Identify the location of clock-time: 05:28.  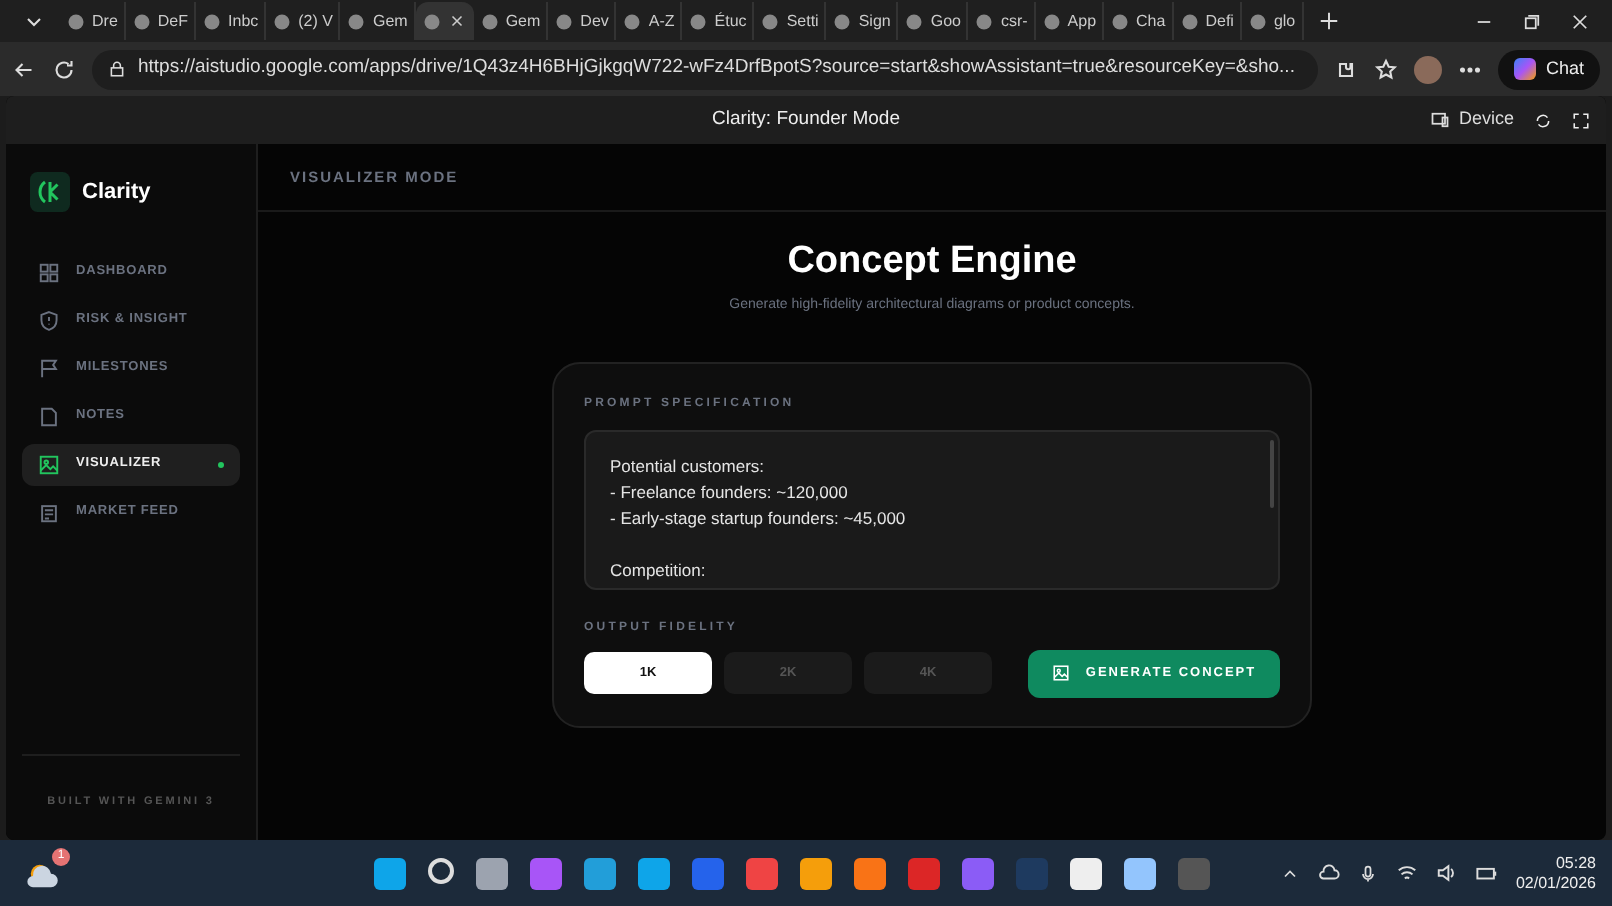
(1574, 863).